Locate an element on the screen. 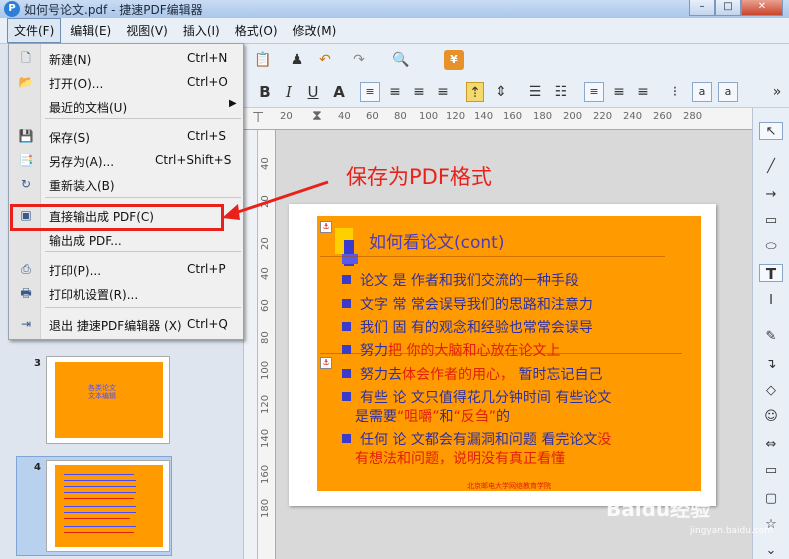 The height and width of the screenshot is (559, 789). align-right-icon: ≡ is located at coordinates (419, 92).